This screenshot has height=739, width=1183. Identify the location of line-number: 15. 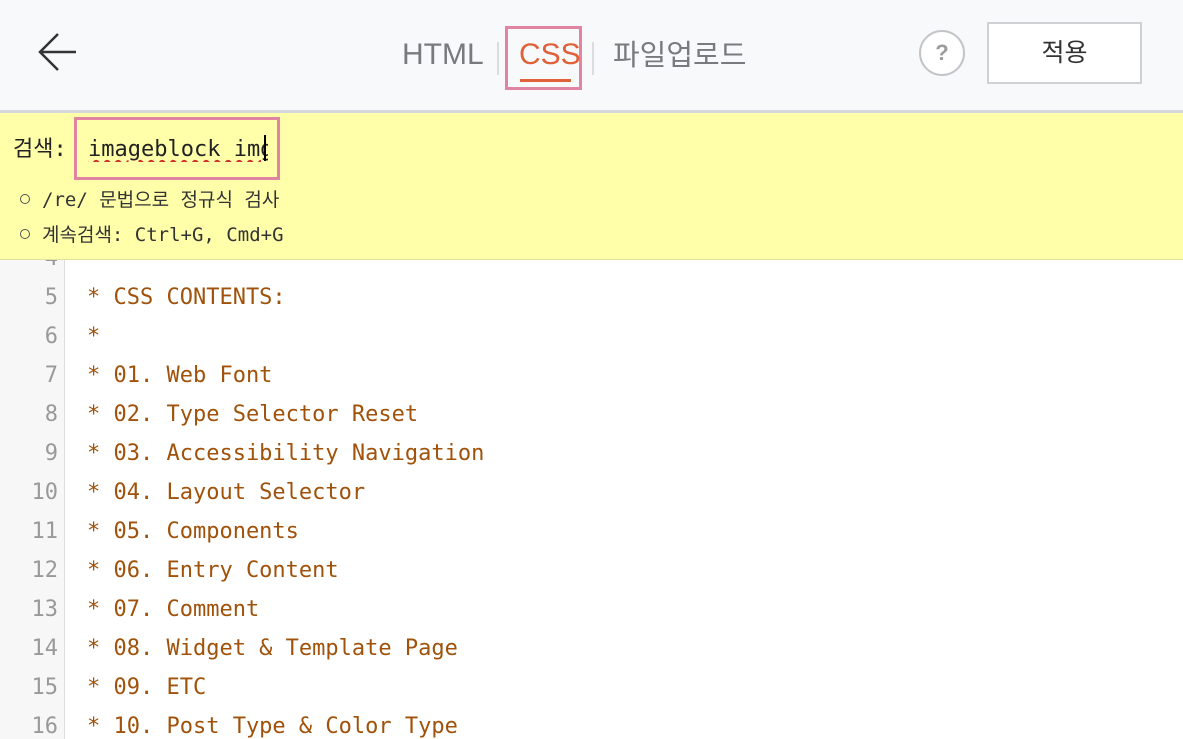
(45, 687).